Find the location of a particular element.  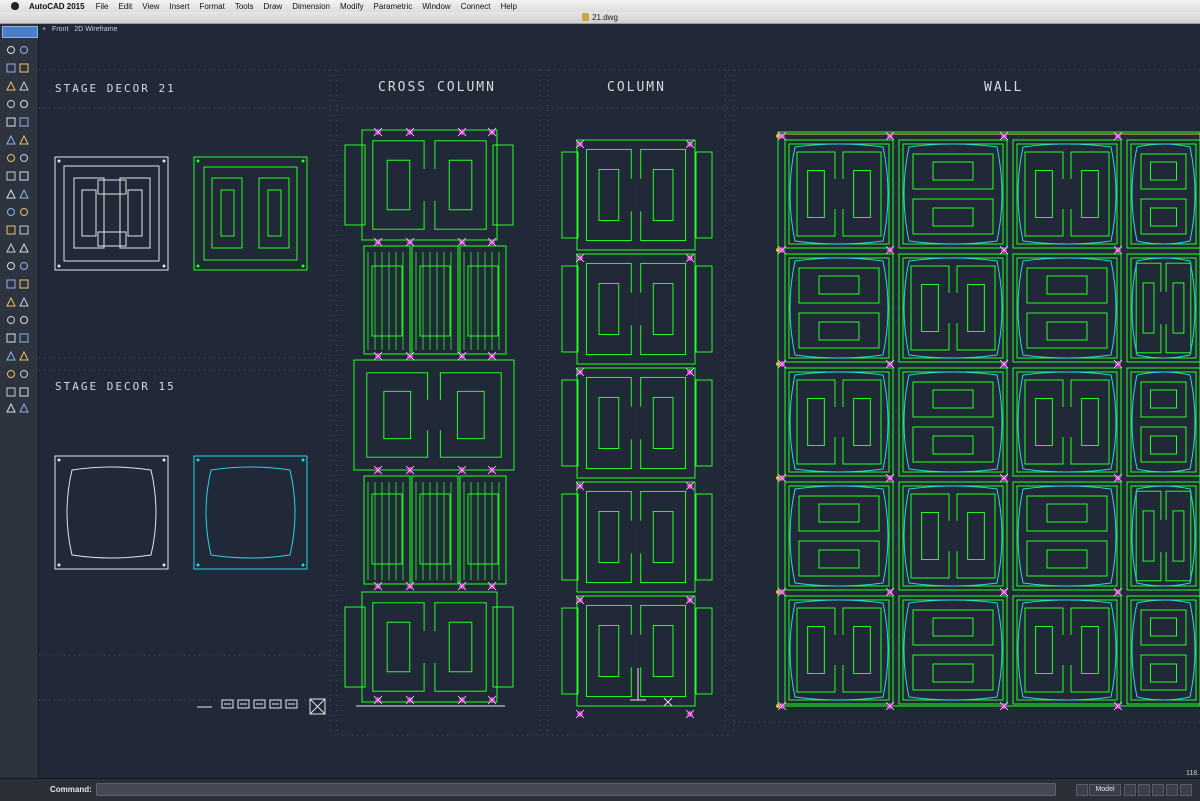

menu-window: Window is located at coordinates (436, 6).